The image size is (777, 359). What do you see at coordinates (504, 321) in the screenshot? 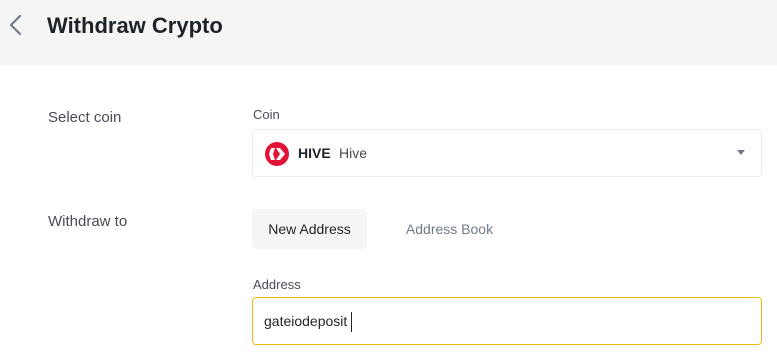
I see `address-input` at bounding box center [504, 321].